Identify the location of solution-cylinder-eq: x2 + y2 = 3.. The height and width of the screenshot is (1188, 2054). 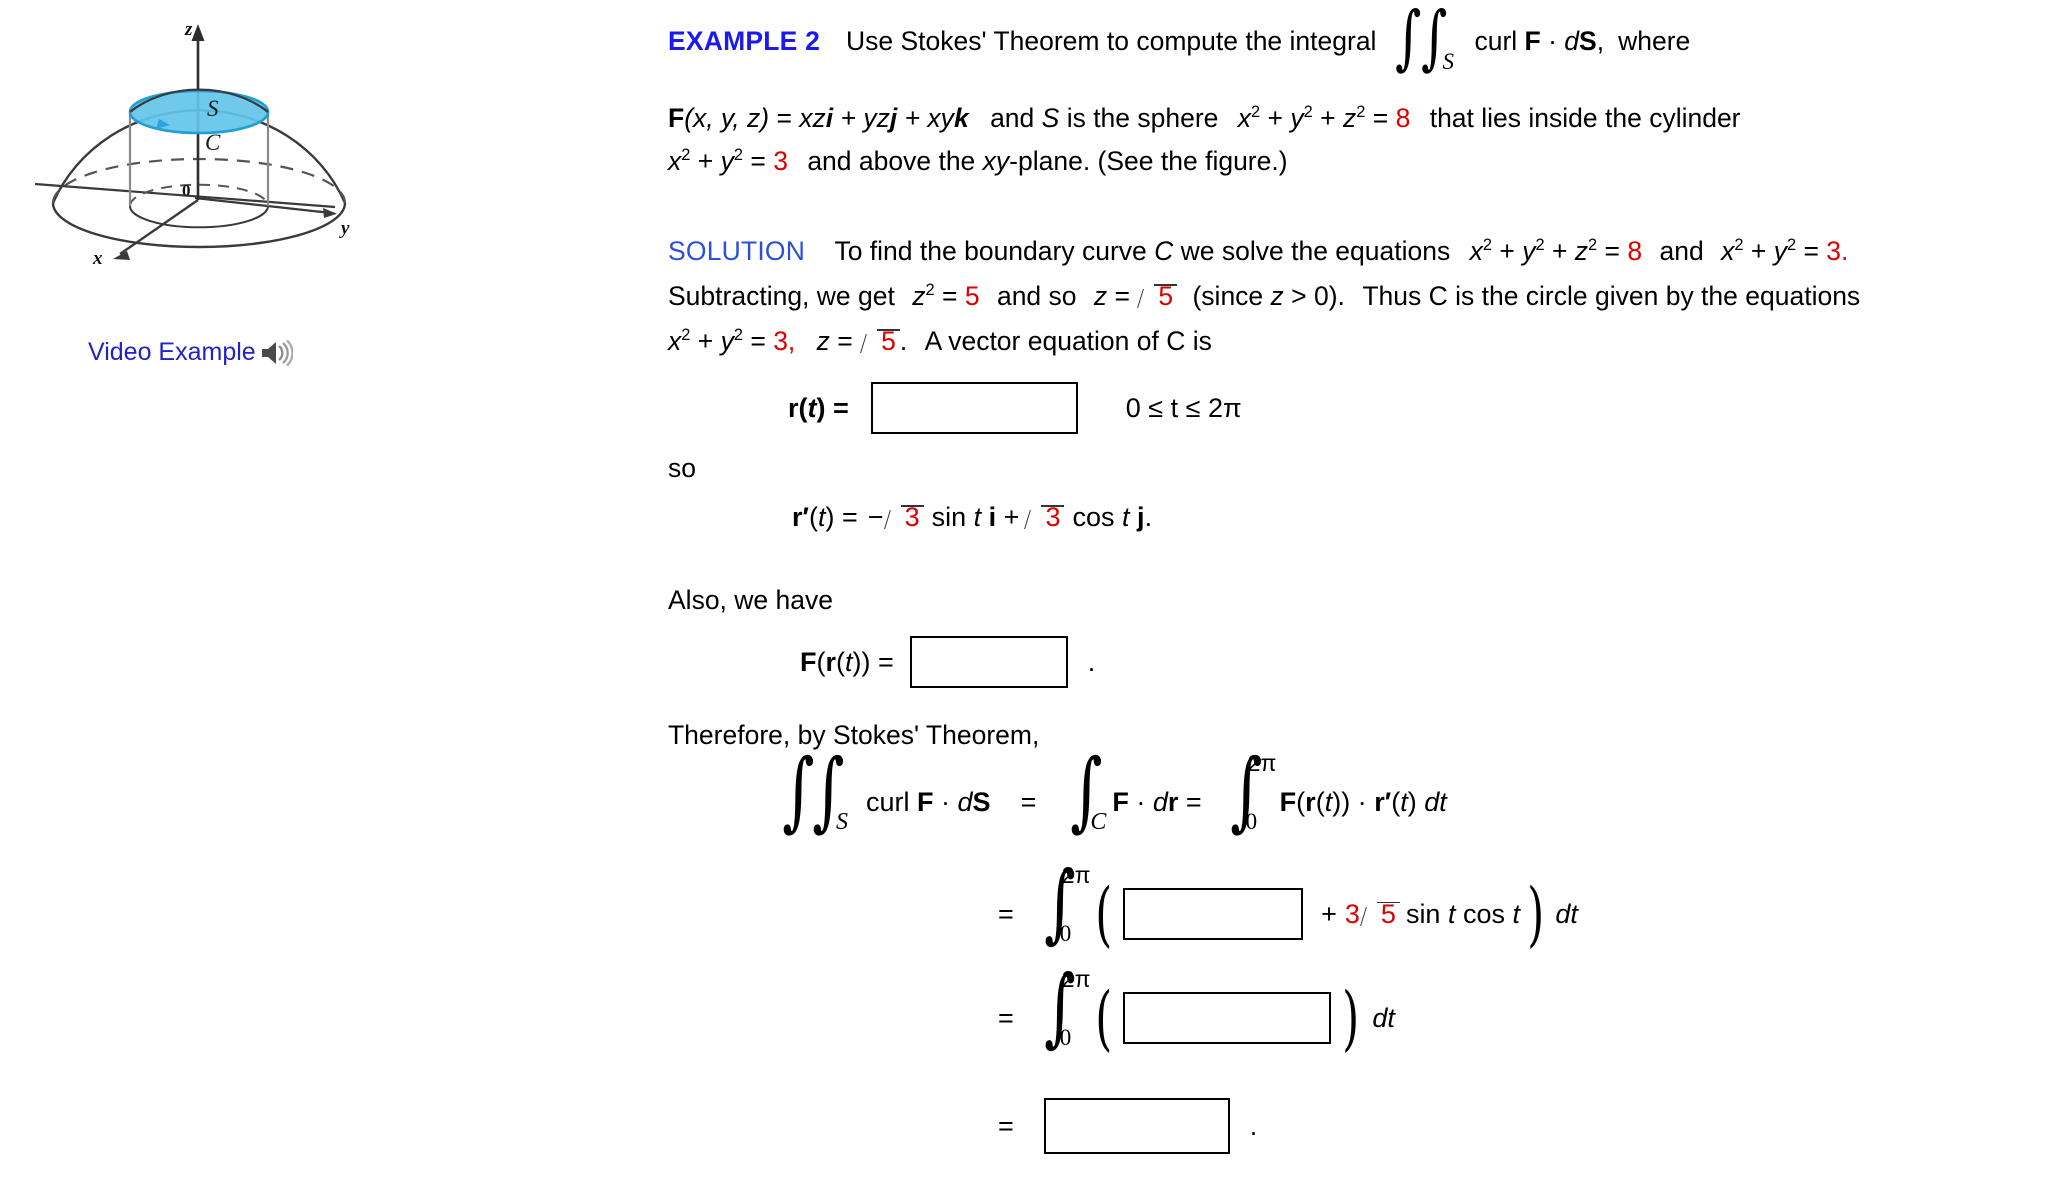
(1785, 251).